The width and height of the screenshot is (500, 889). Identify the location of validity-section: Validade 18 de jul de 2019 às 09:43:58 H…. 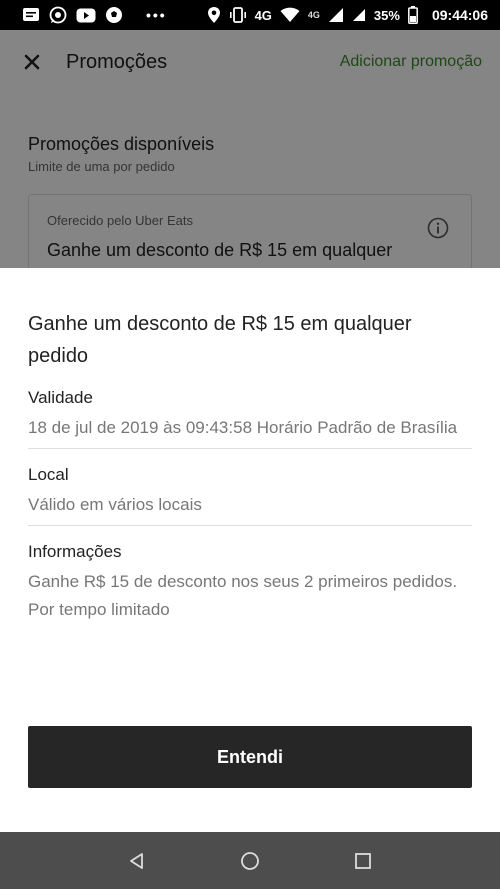
(250, 410).